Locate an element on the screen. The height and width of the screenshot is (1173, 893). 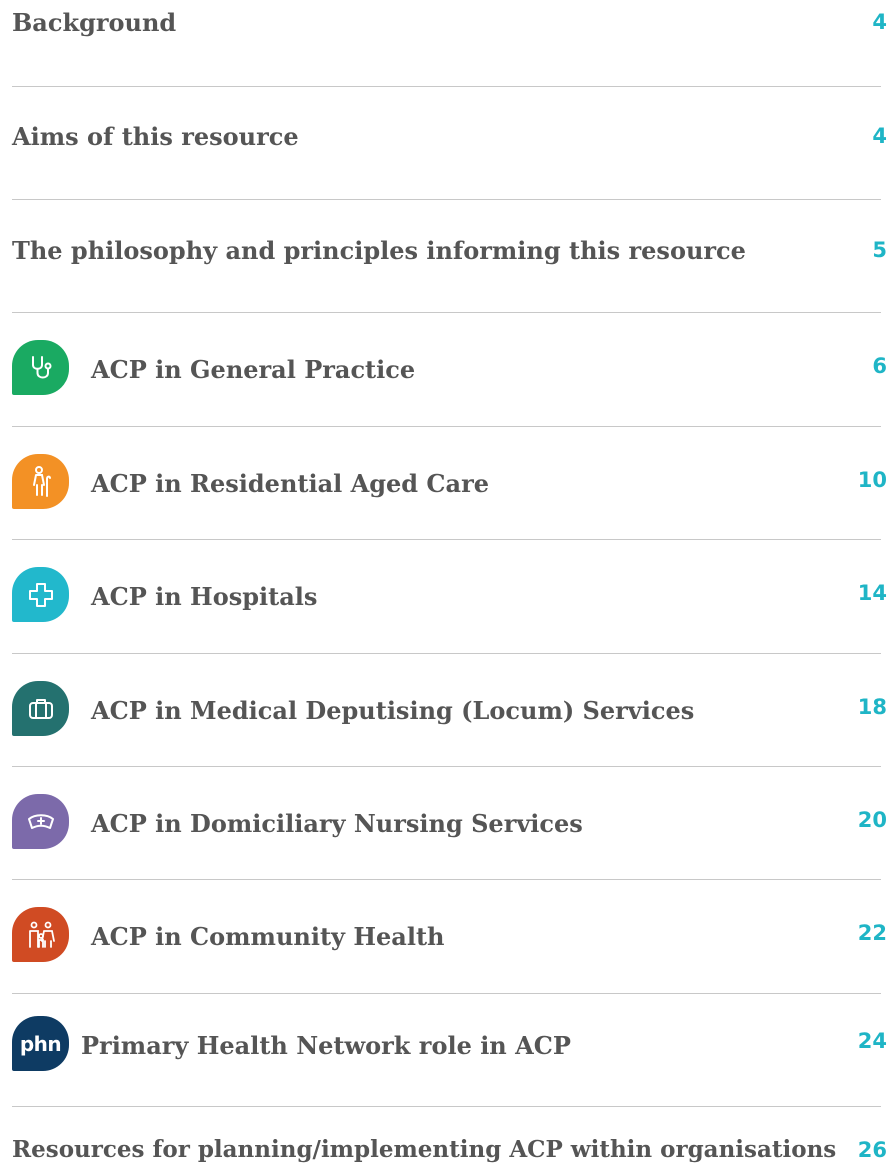
toc-entry-title: Primary Health Network role in ACP is located at coordinates (326, 1045).